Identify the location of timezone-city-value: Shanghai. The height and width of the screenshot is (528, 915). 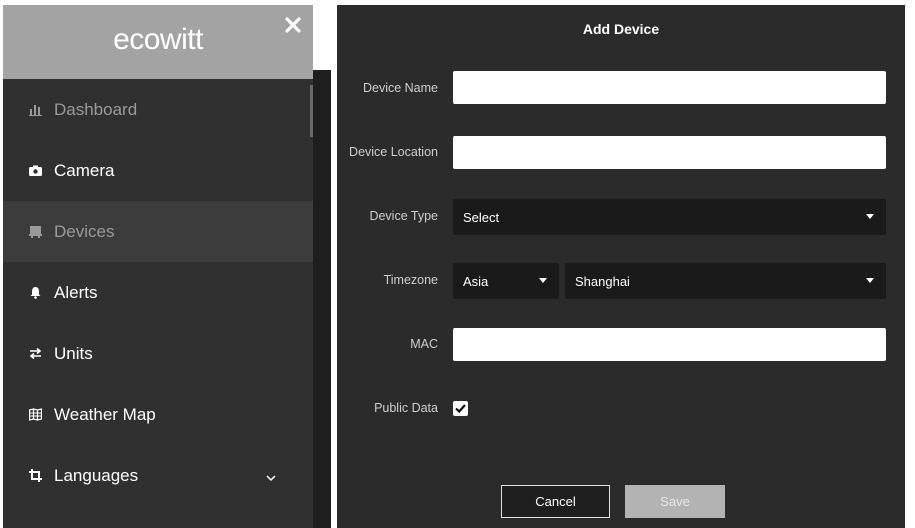
(602, 281).